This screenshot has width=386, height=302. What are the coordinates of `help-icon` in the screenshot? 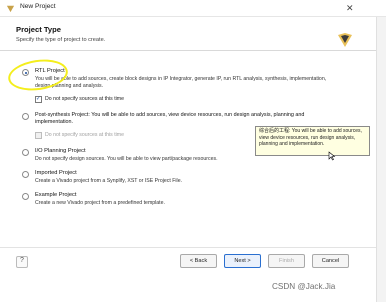 It's located at (22, 262).